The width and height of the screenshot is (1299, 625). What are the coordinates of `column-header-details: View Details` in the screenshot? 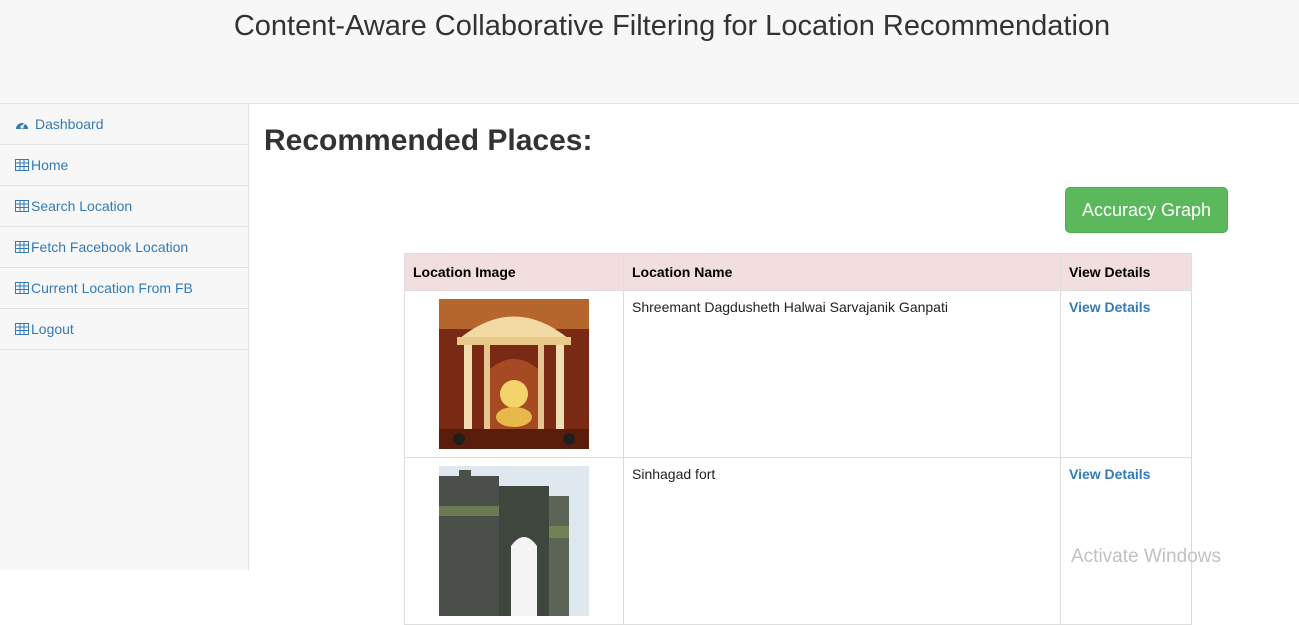 It's located at (1126, 272).